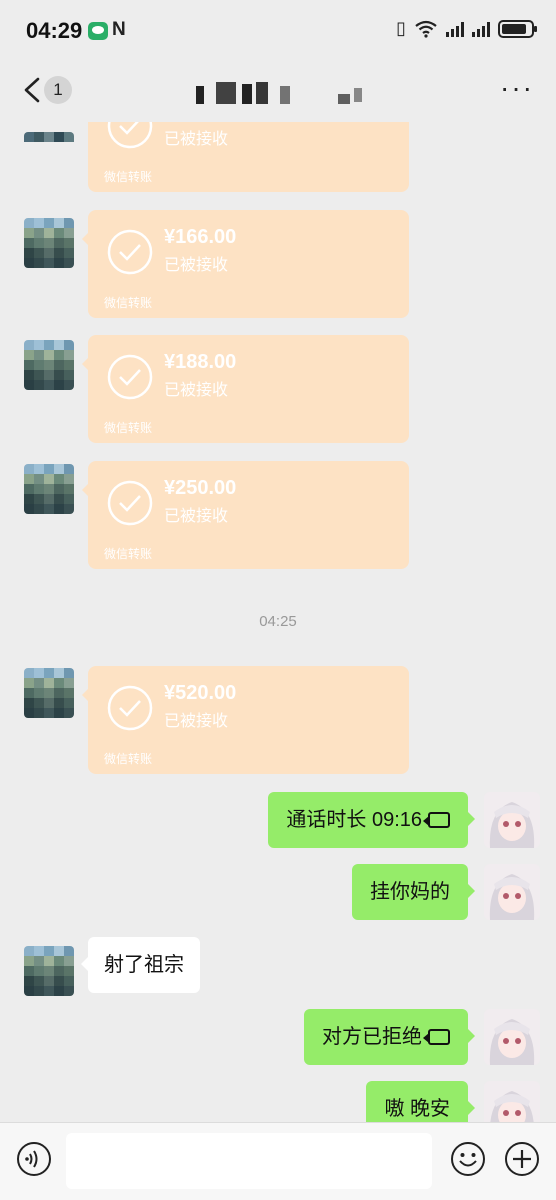 The height and width of the screenshot is (1200, 556). What do you see at coordinates (466, 28) in the screenshot?
I see `status-icons: ▯` at bounding box center [466, 28].